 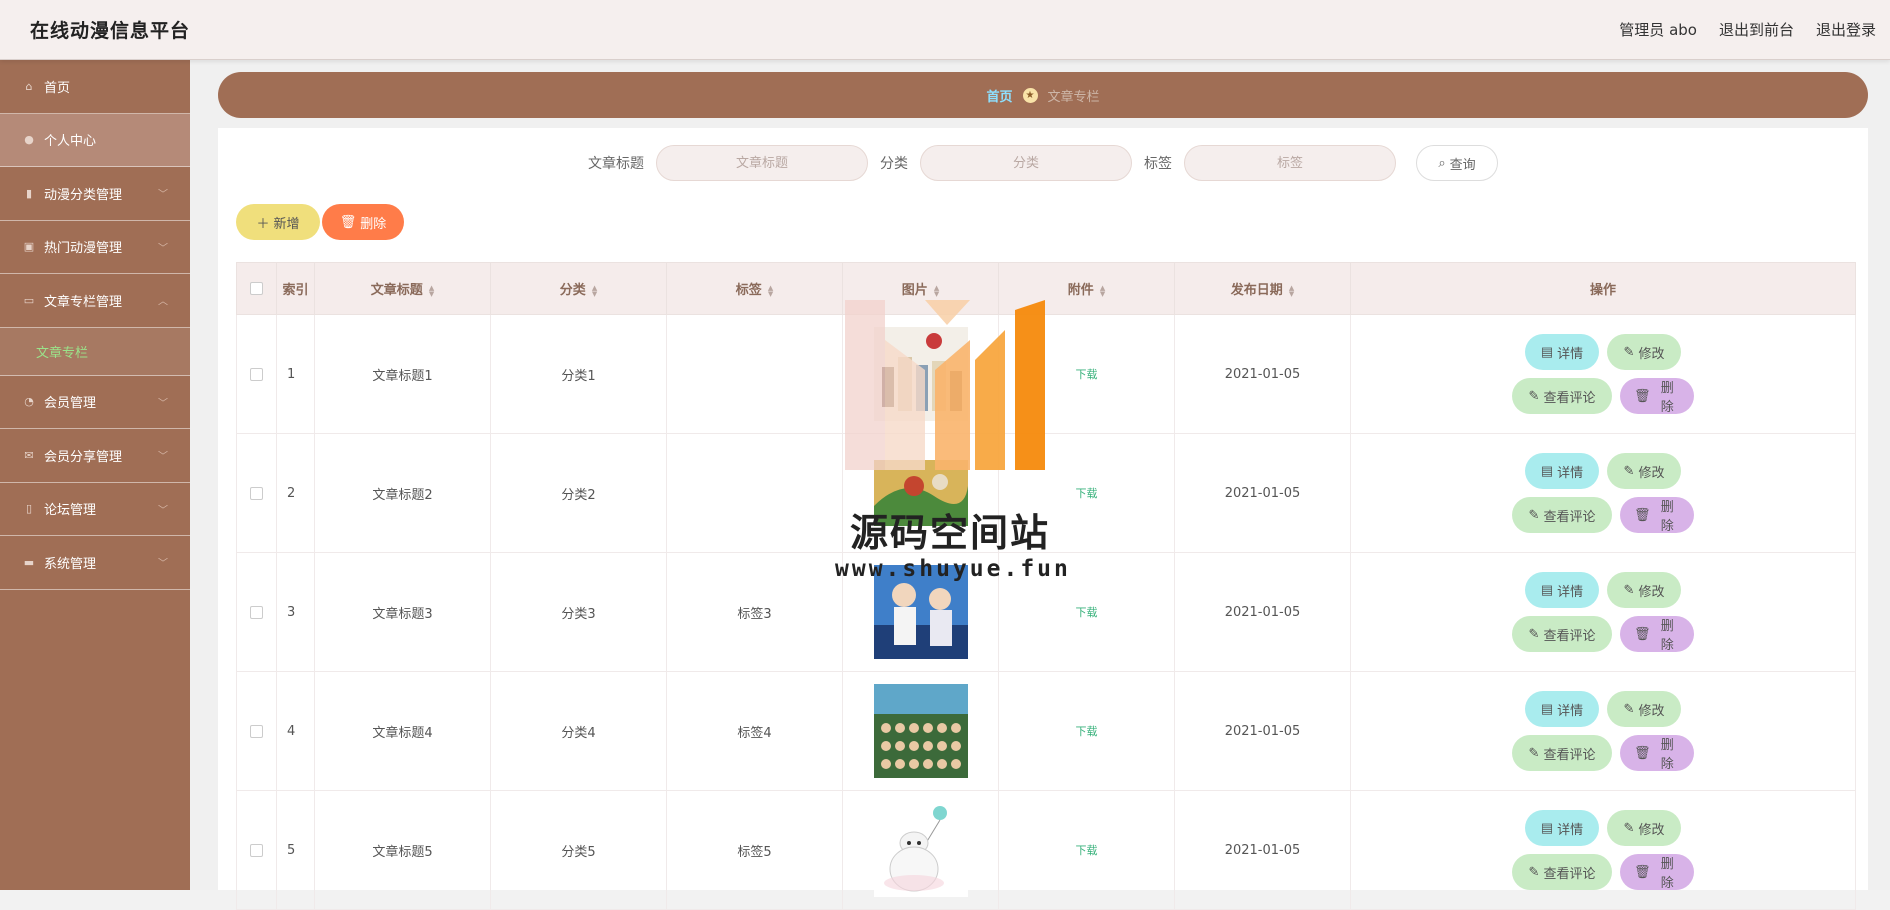 I want to click on sidebar-item-hot-anime-management: ▣ 热门动漫管理 ﹀, so click(x=95, y=247).